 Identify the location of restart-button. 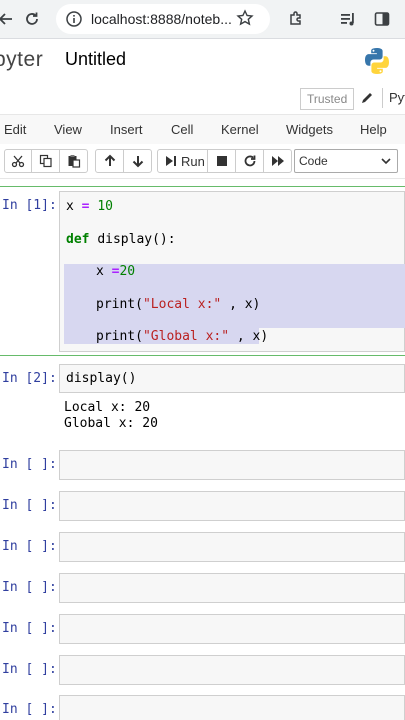
(249, 161).